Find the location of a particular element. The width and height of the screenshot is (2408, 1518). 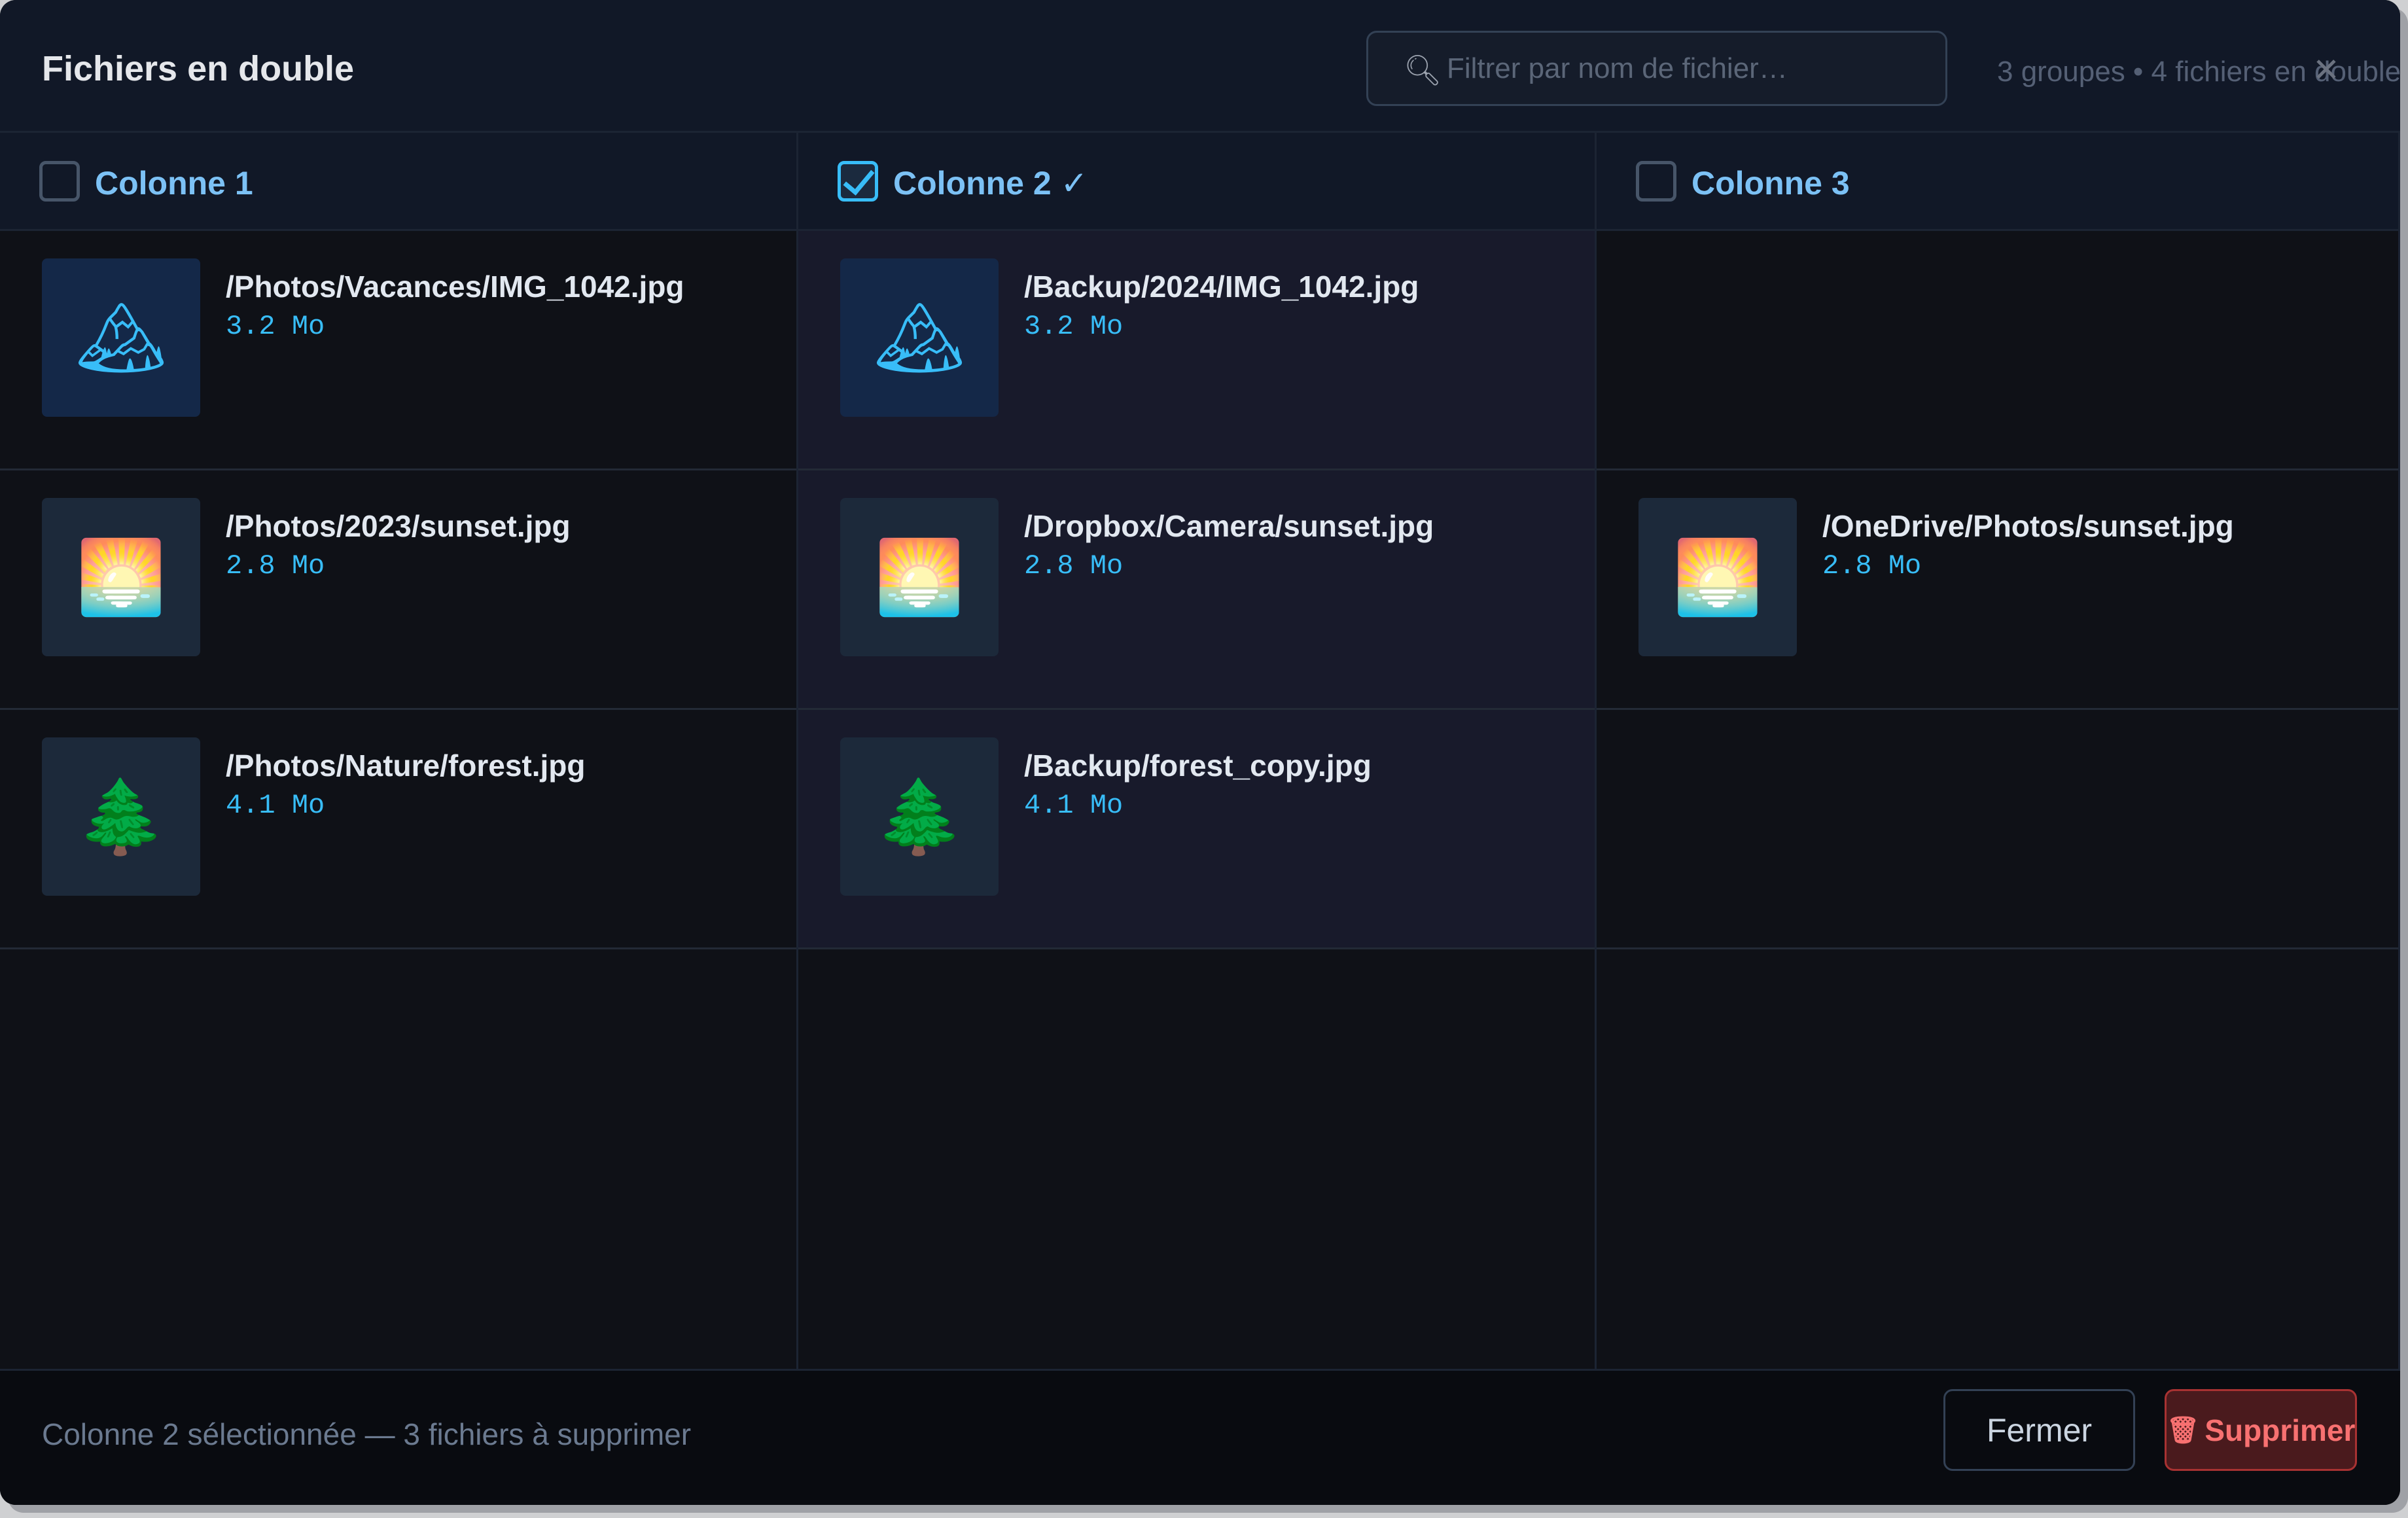

file-path: /OneDrive/Photos/sunset.jpg is located at coordinates (2028, 526).